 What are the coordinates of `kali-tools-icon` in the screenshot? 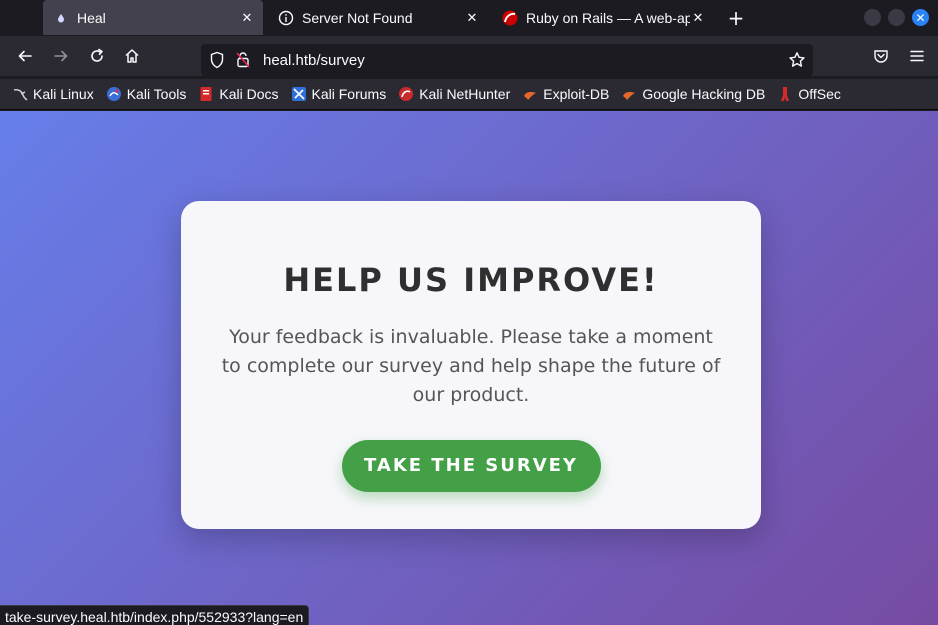 It's located at (114, 94).